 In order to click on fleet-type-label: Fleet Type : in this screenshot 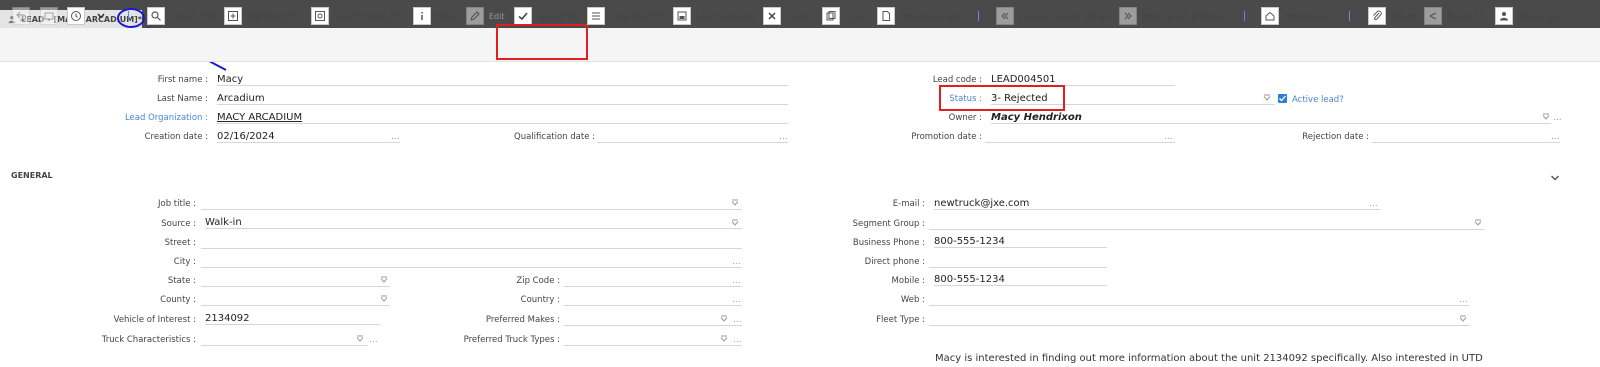, I will do `click(900, 320)`.